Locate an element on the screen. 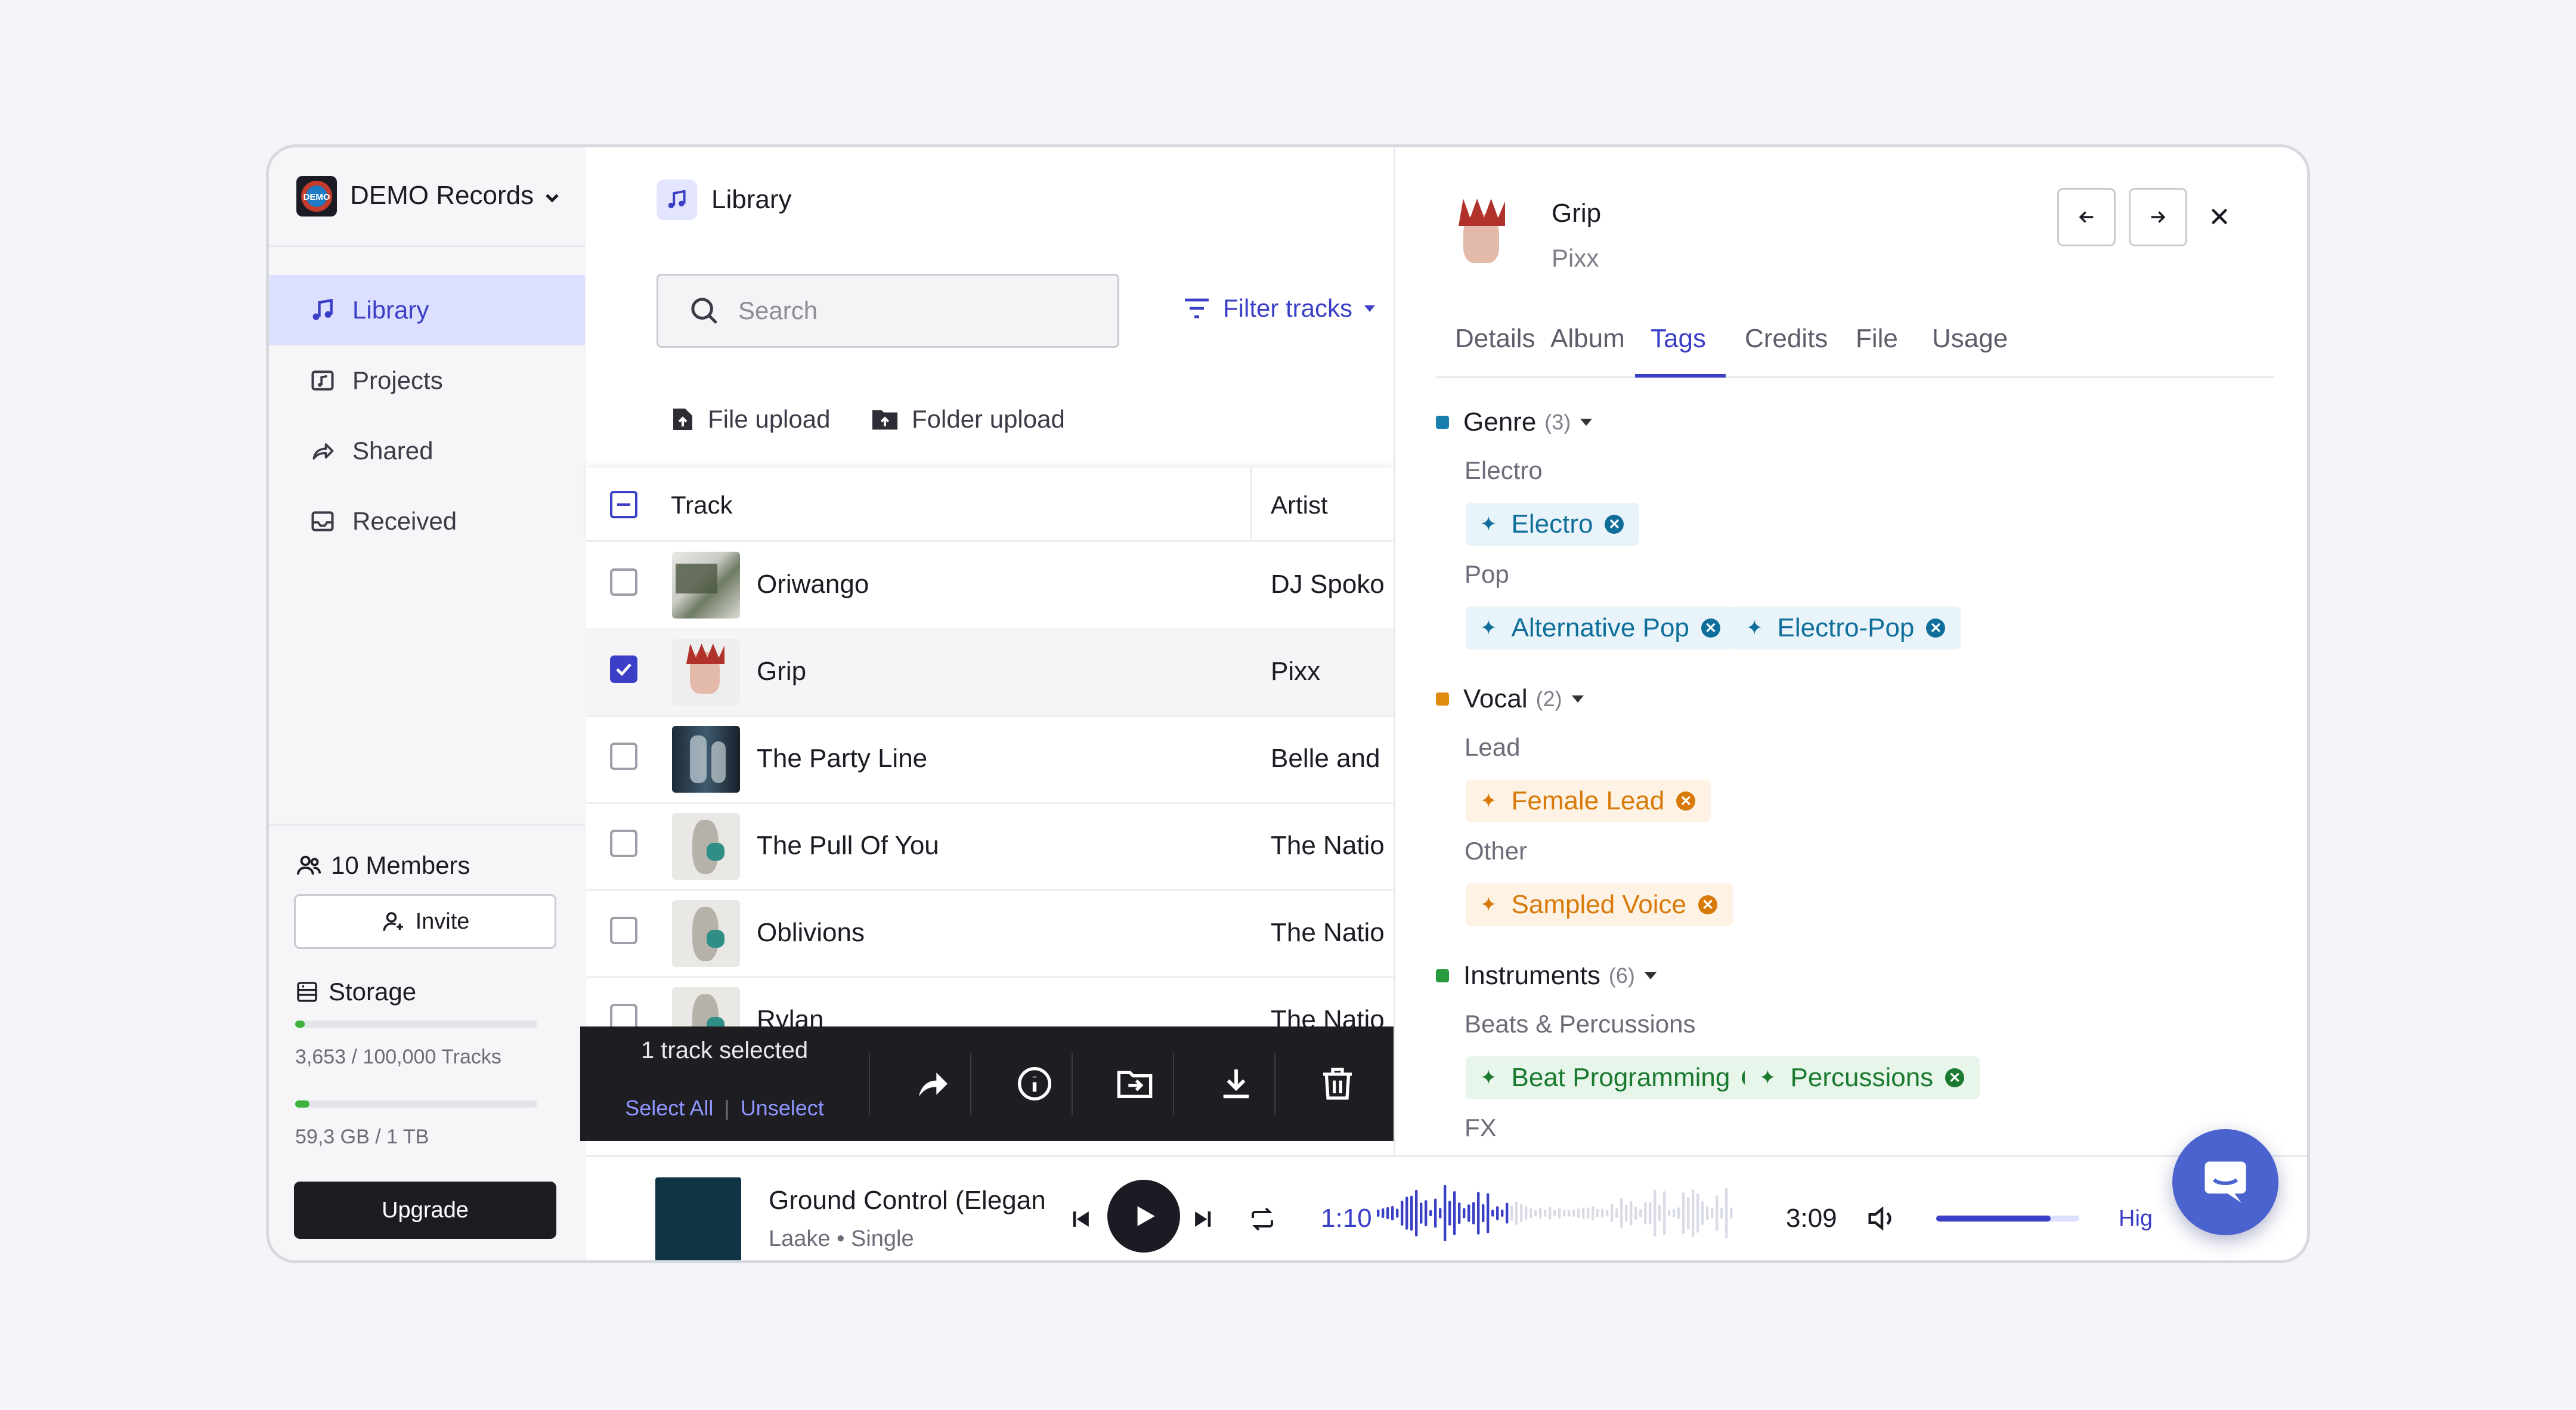 The width and height of the screenshot is (2576, 1410). tab-details: Details is located at coordinates (1495, 339).